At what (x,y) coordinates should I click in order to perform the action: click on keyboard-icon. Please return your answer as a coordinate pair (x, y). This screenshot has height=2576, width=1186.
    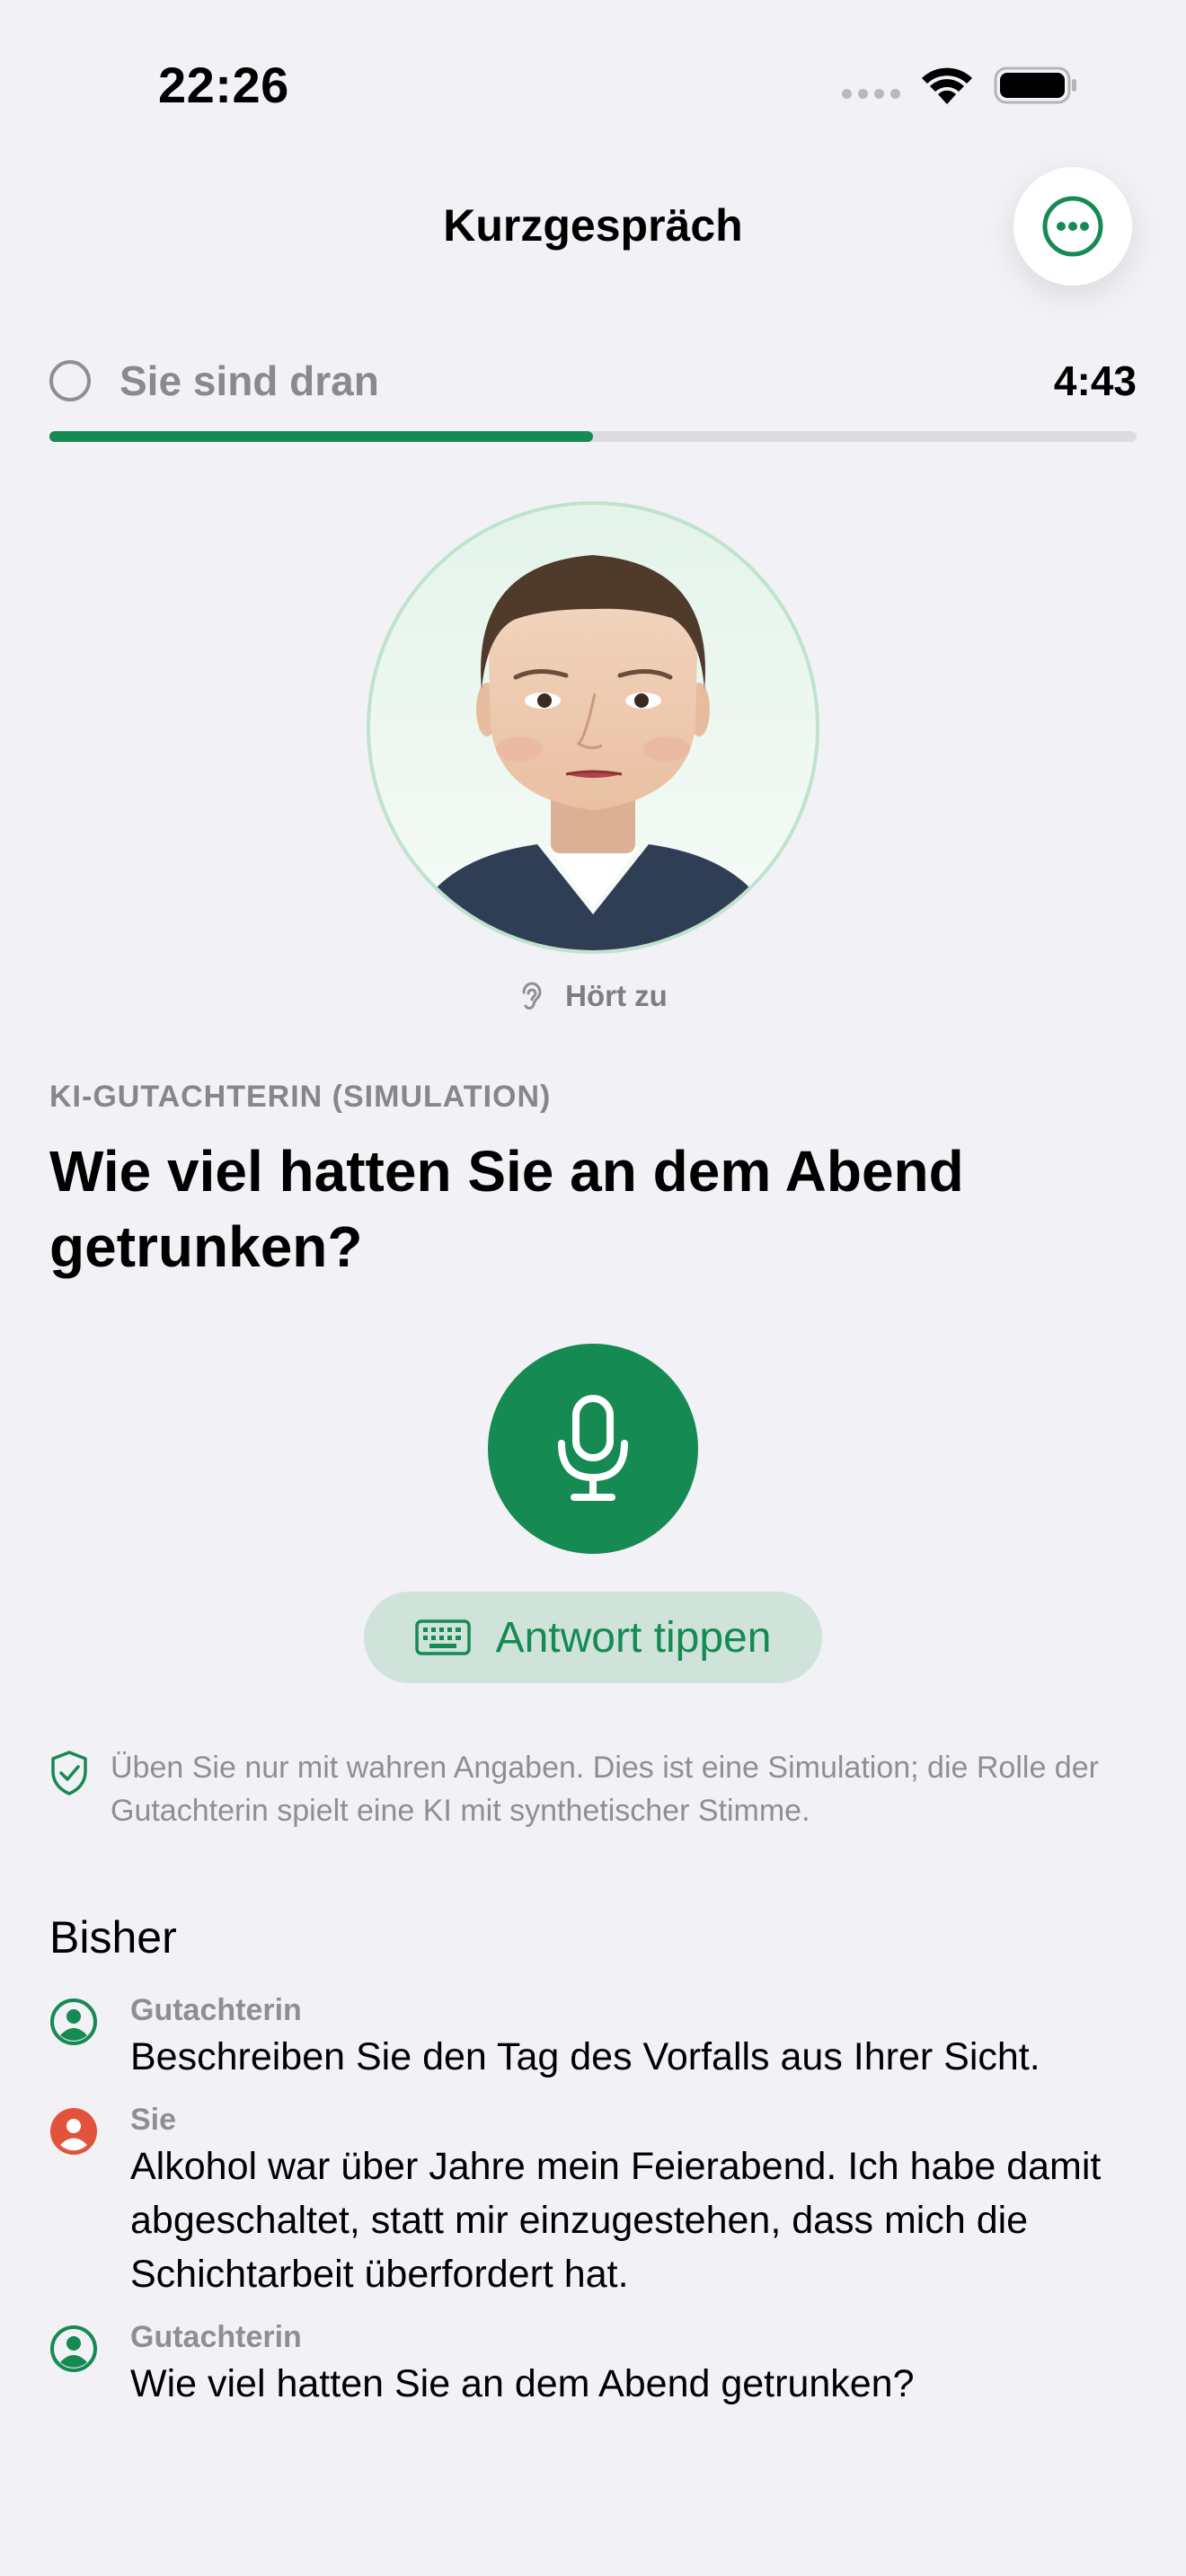
    Looking at the image, I should click on (442, 1637).